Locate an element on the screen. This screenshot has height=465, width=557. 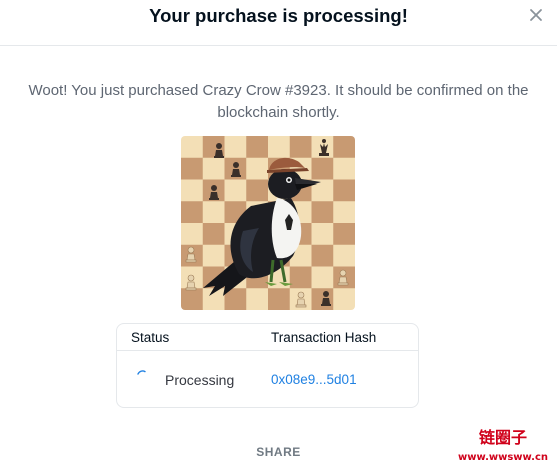
transaction-status: Processing is located at coordinates (200, 380).